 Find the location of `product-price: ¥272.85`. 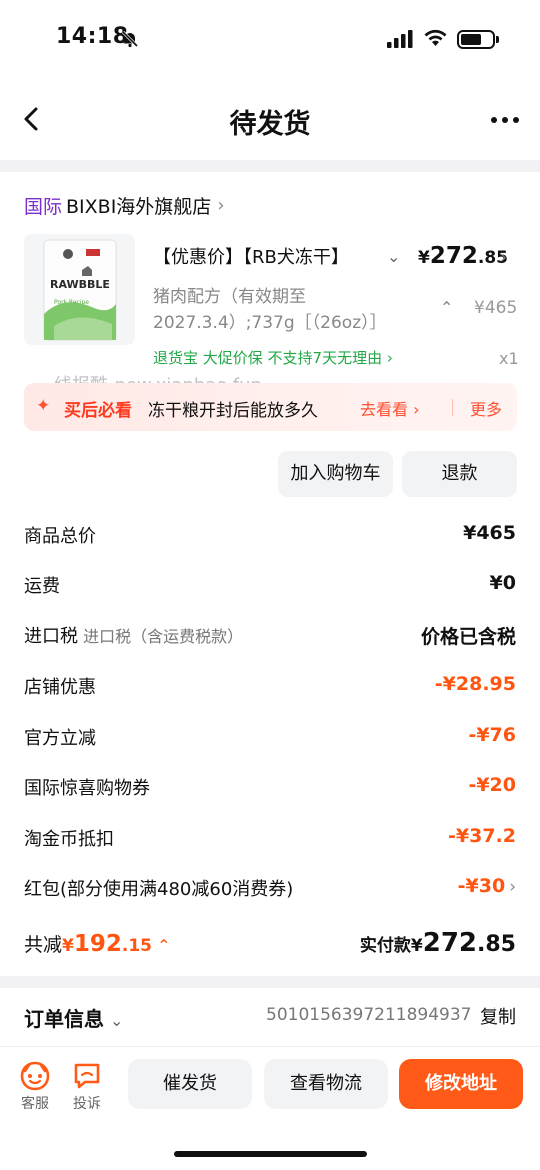

product-price: ¥272.85 is located at coordinates (463, 256).